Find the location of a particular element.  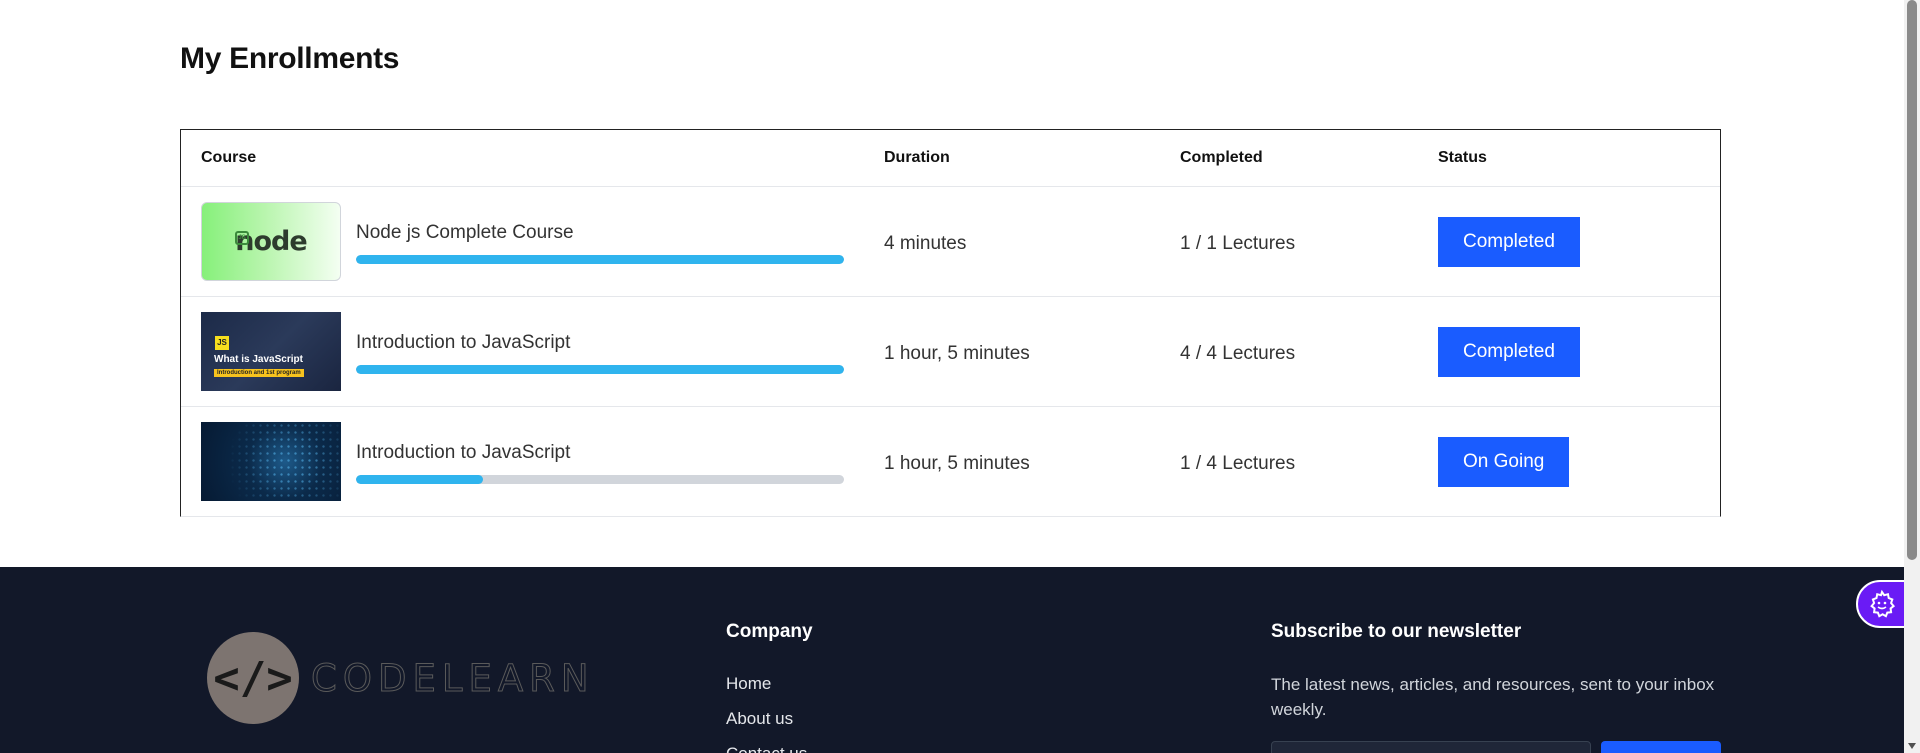

newsletter-email-input is located at coordinates (1431, 747).